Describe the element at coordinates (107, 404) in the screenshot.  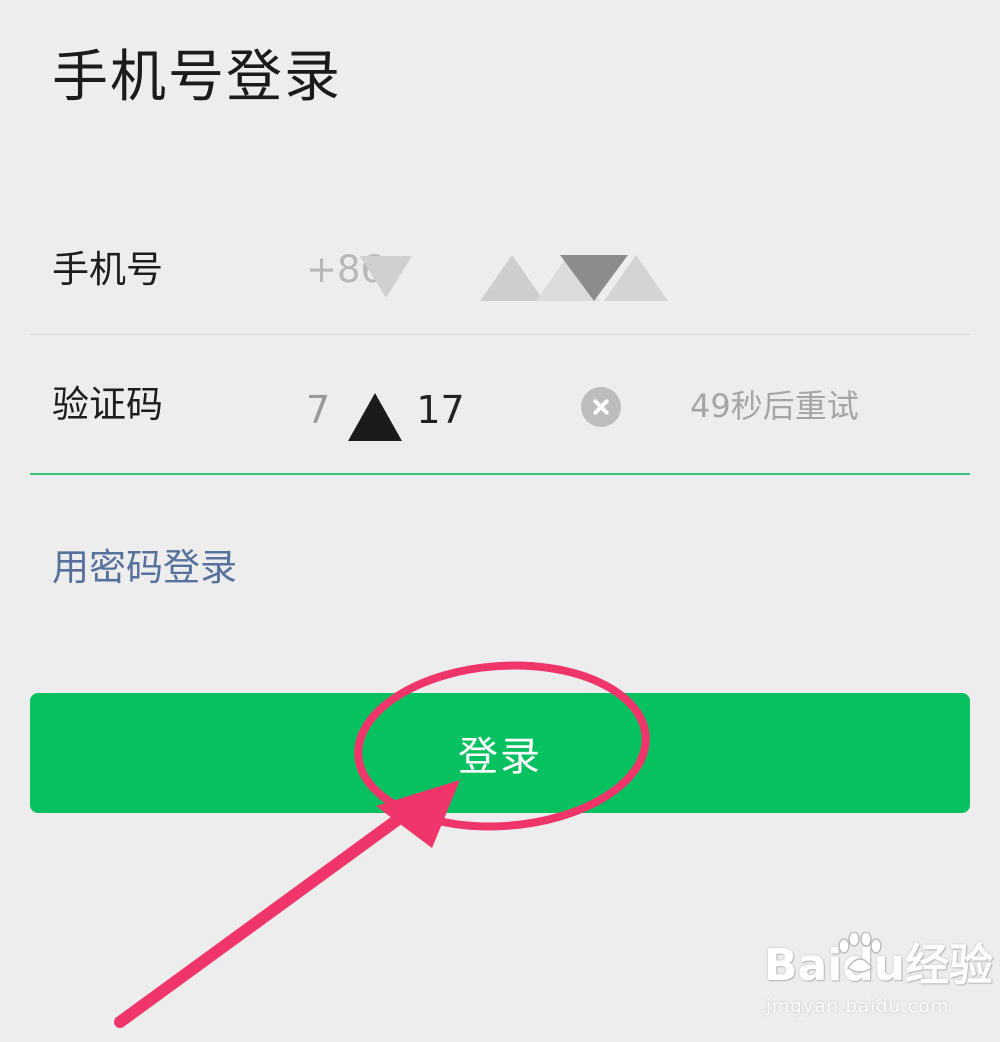
I see `code-label: 验证码` at that location.